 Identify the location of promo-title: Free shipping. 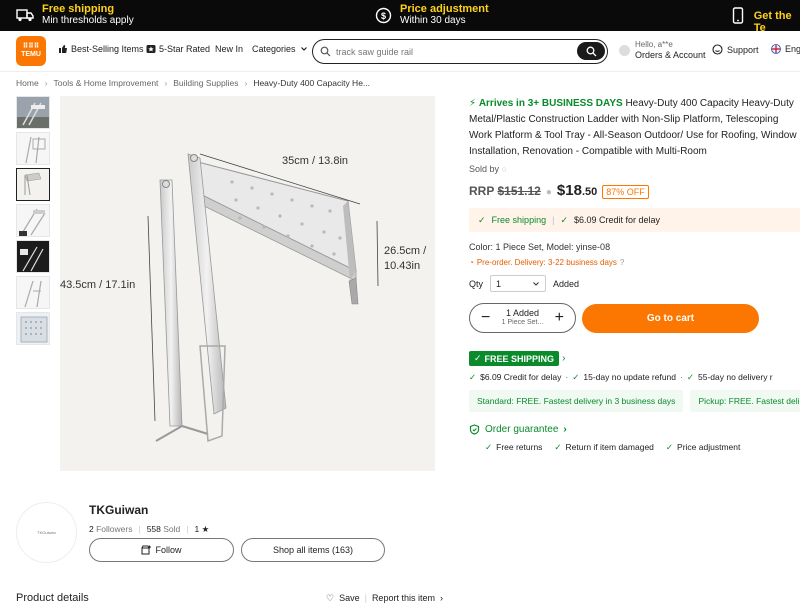
(78, 9).